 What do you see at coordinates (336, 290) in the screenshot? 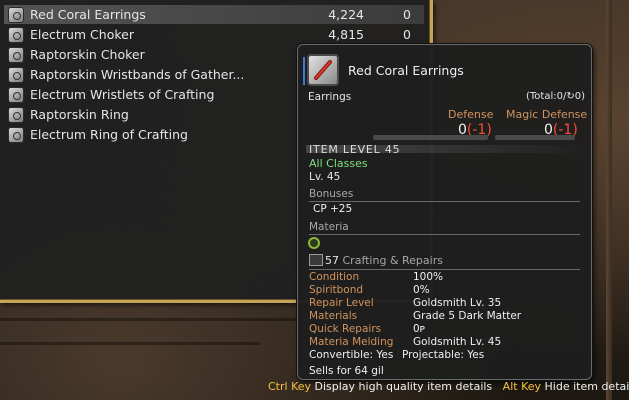
I see `spiritbond-label: Spiritbond` at bounding box center [336, 290].